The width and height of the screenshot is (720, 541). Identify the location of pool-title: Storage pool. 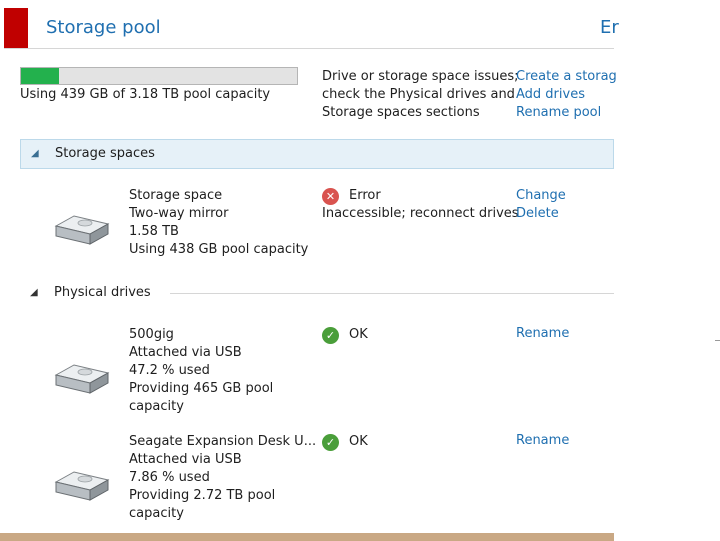
(103, 27).